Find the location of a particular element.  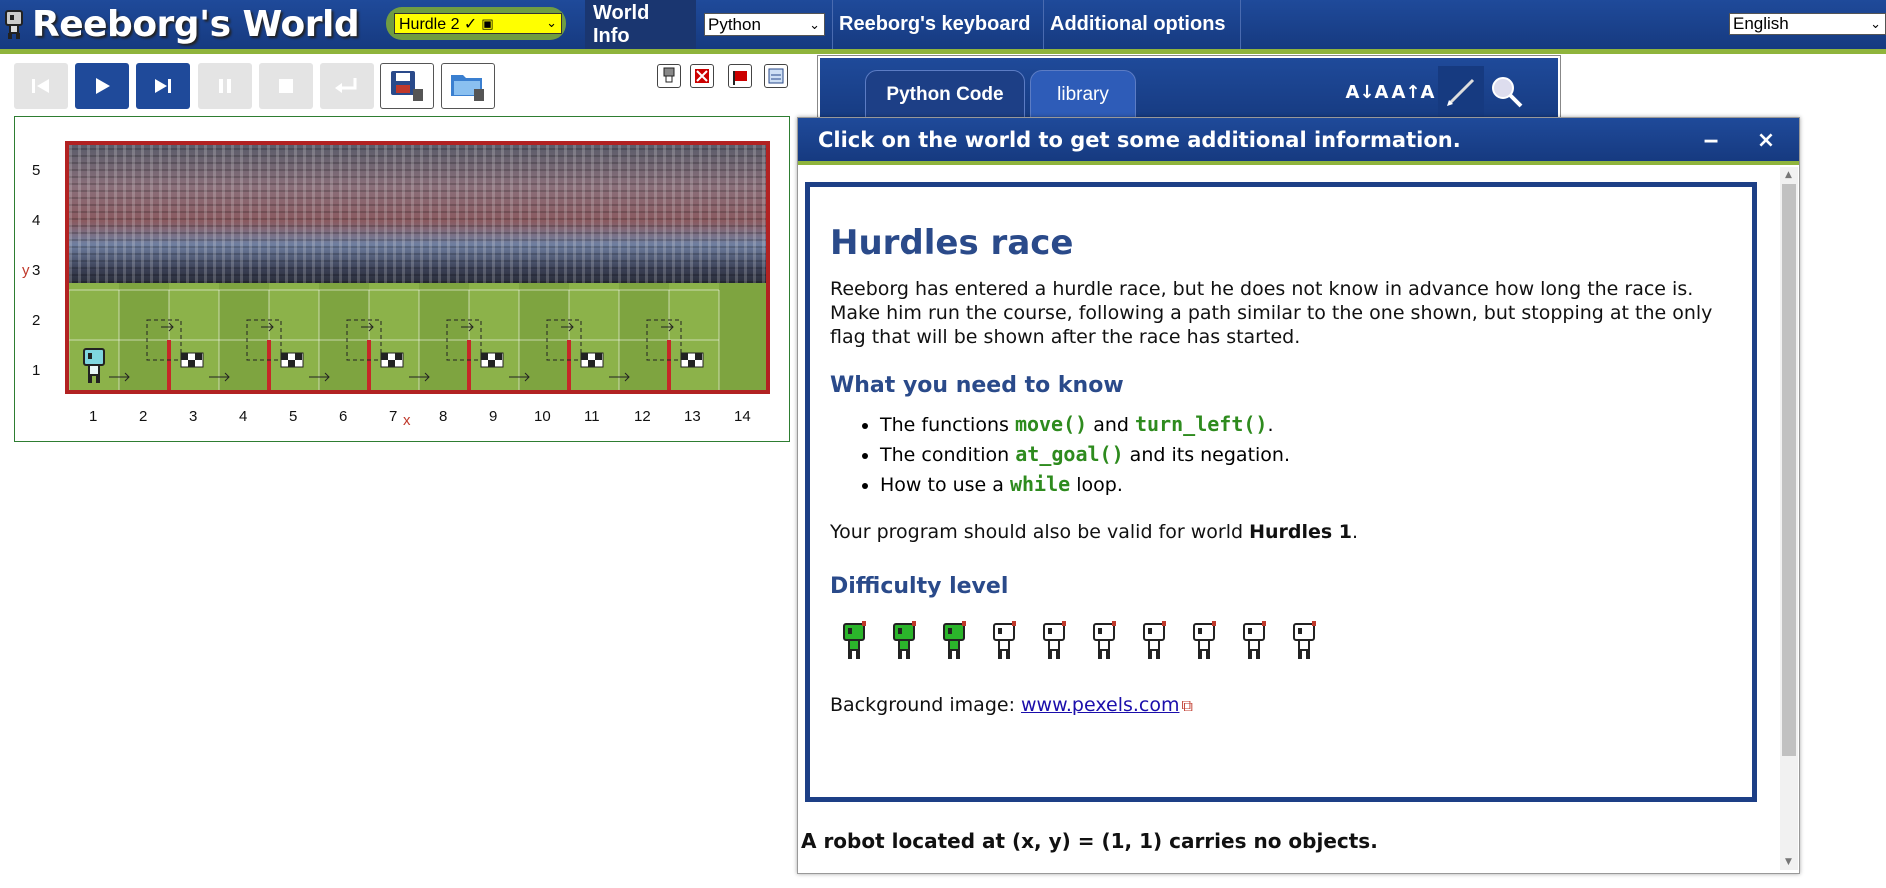

robot-icon is located at coordinates (669, 75).